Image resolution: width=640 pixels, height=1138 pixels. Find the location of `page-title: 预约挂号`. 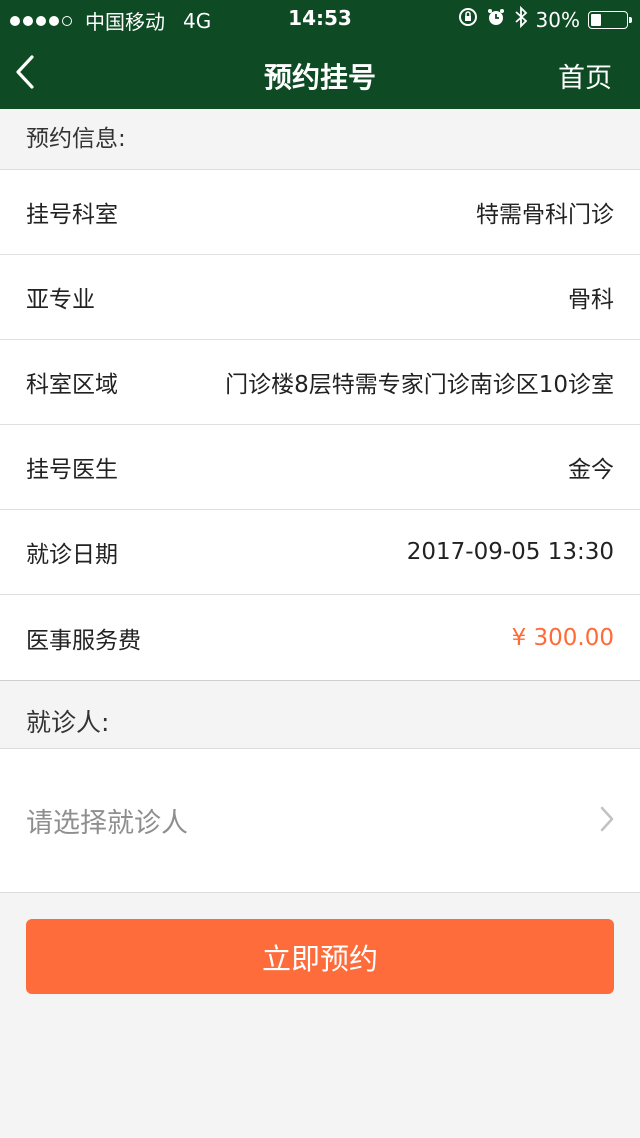

page-title: 预约挂号 is located at coordinates (319, 77).